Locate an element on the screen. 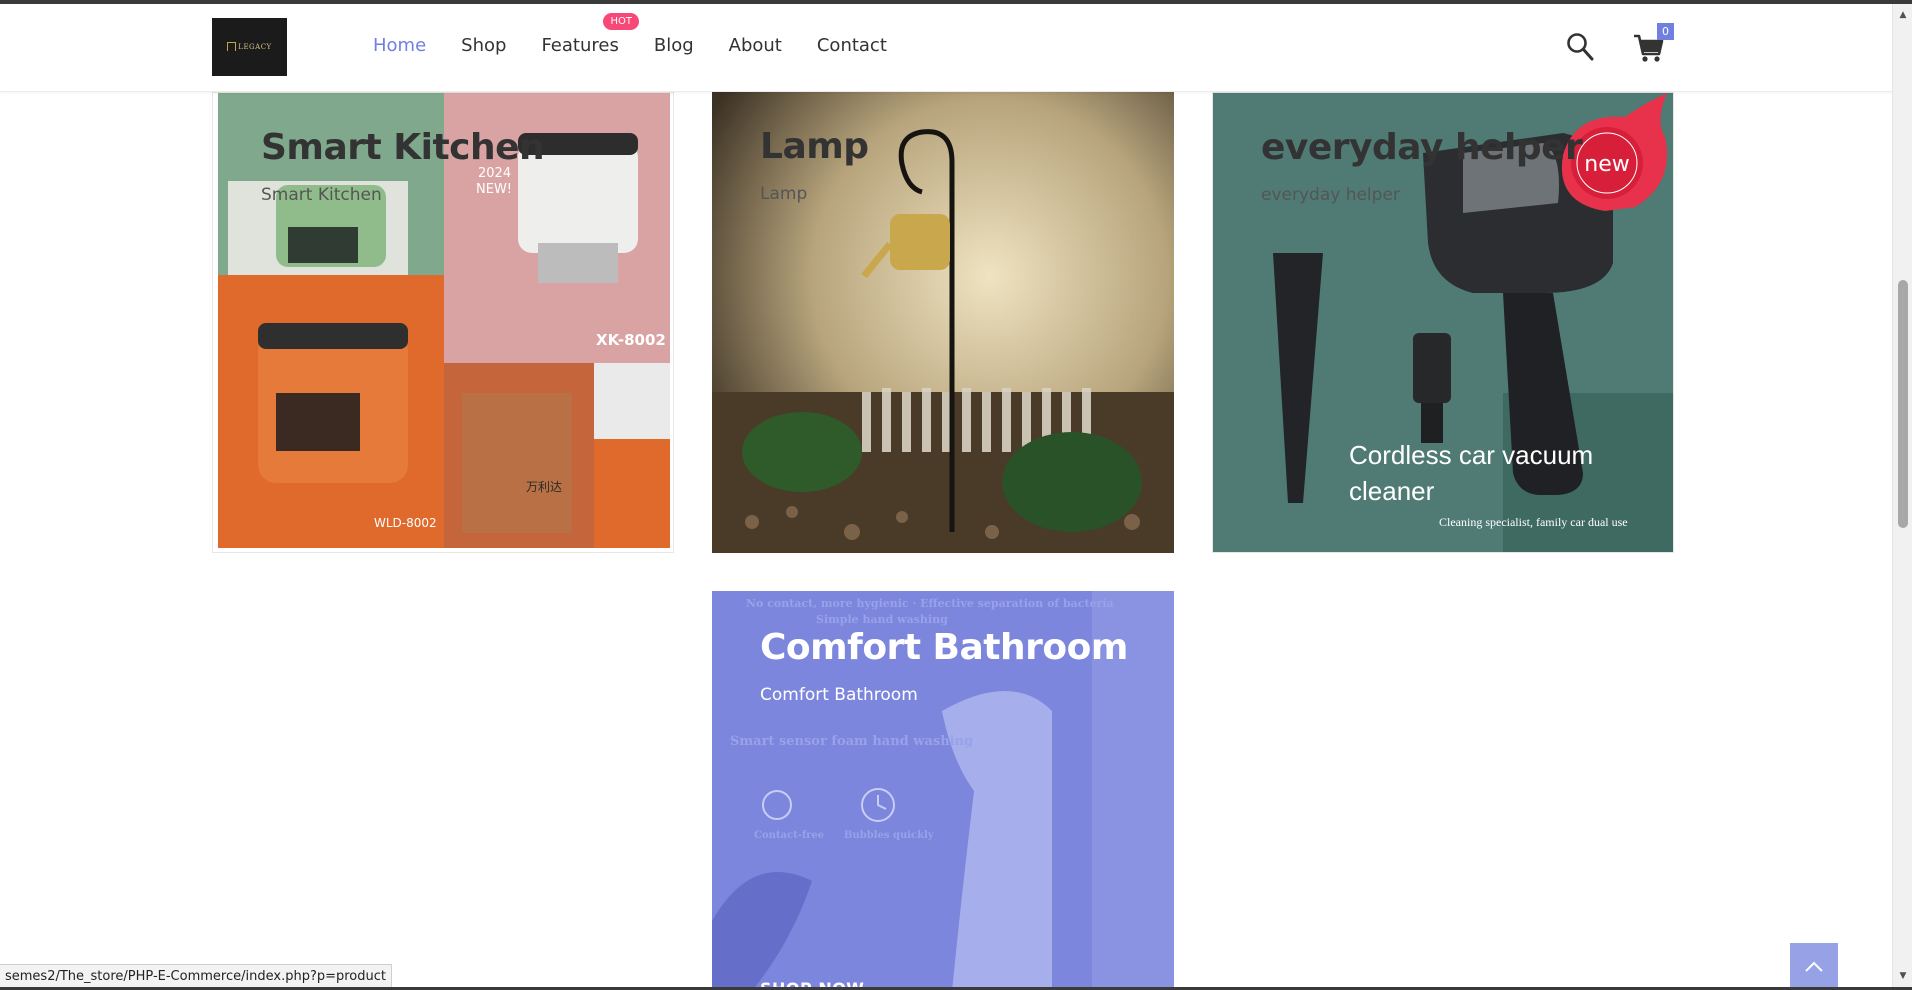 The image size is (1912, 990). model-xk-label: XK-8002 is located at coordinates (631, 340).